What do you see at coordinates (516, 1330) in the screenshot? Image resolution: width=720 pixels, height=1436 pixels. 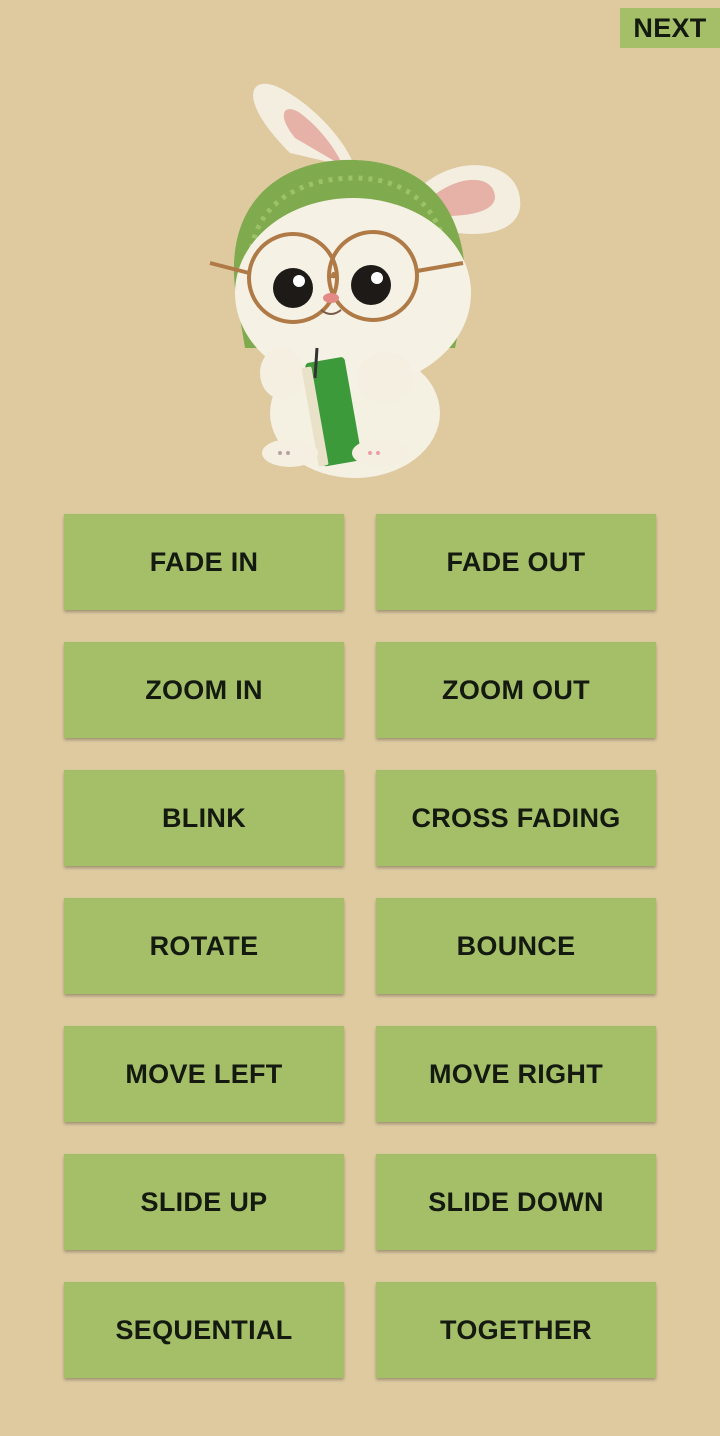 I see `together-button: TOGETHER` at bounding box center [516, 1330].